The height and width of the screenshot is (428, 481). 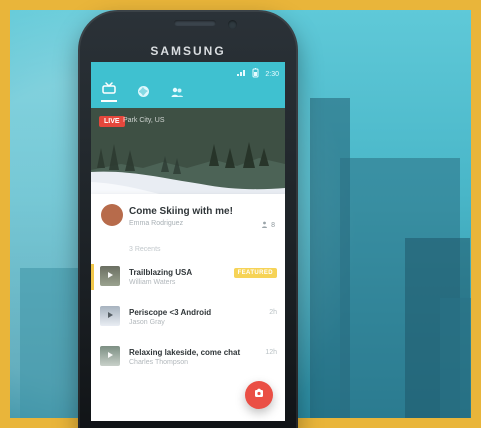 What do you see at coordinates (271, 352) in the screenshot?
I see `list-item-time: 12h` at bounding box center [271, 352].